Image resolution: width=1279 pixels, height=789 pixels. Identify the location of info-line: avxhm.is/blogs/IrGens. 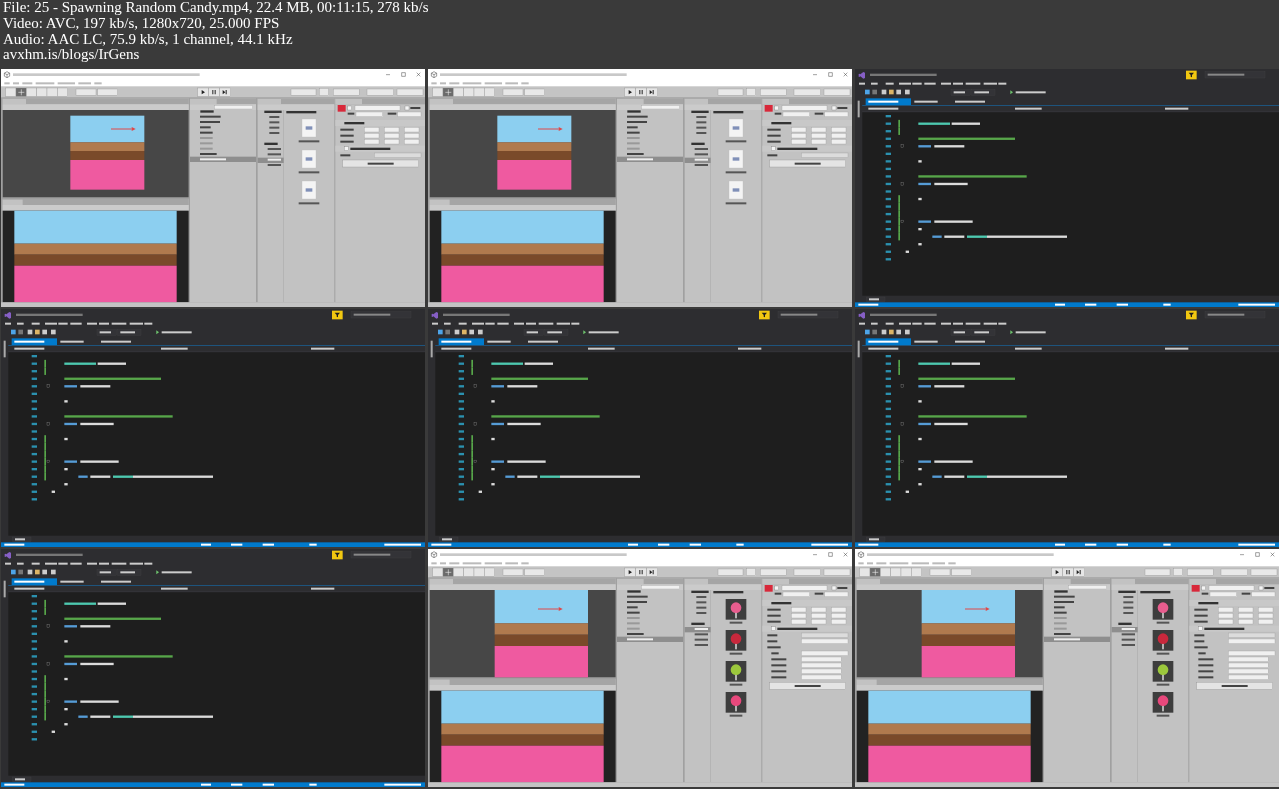
(71, 55).